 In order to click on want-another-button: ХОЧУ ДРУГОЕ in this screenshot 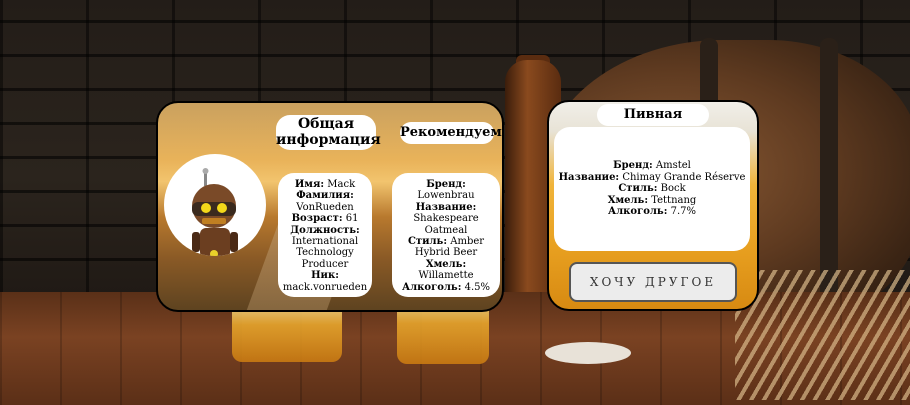, I will do `click(653, 282)`.